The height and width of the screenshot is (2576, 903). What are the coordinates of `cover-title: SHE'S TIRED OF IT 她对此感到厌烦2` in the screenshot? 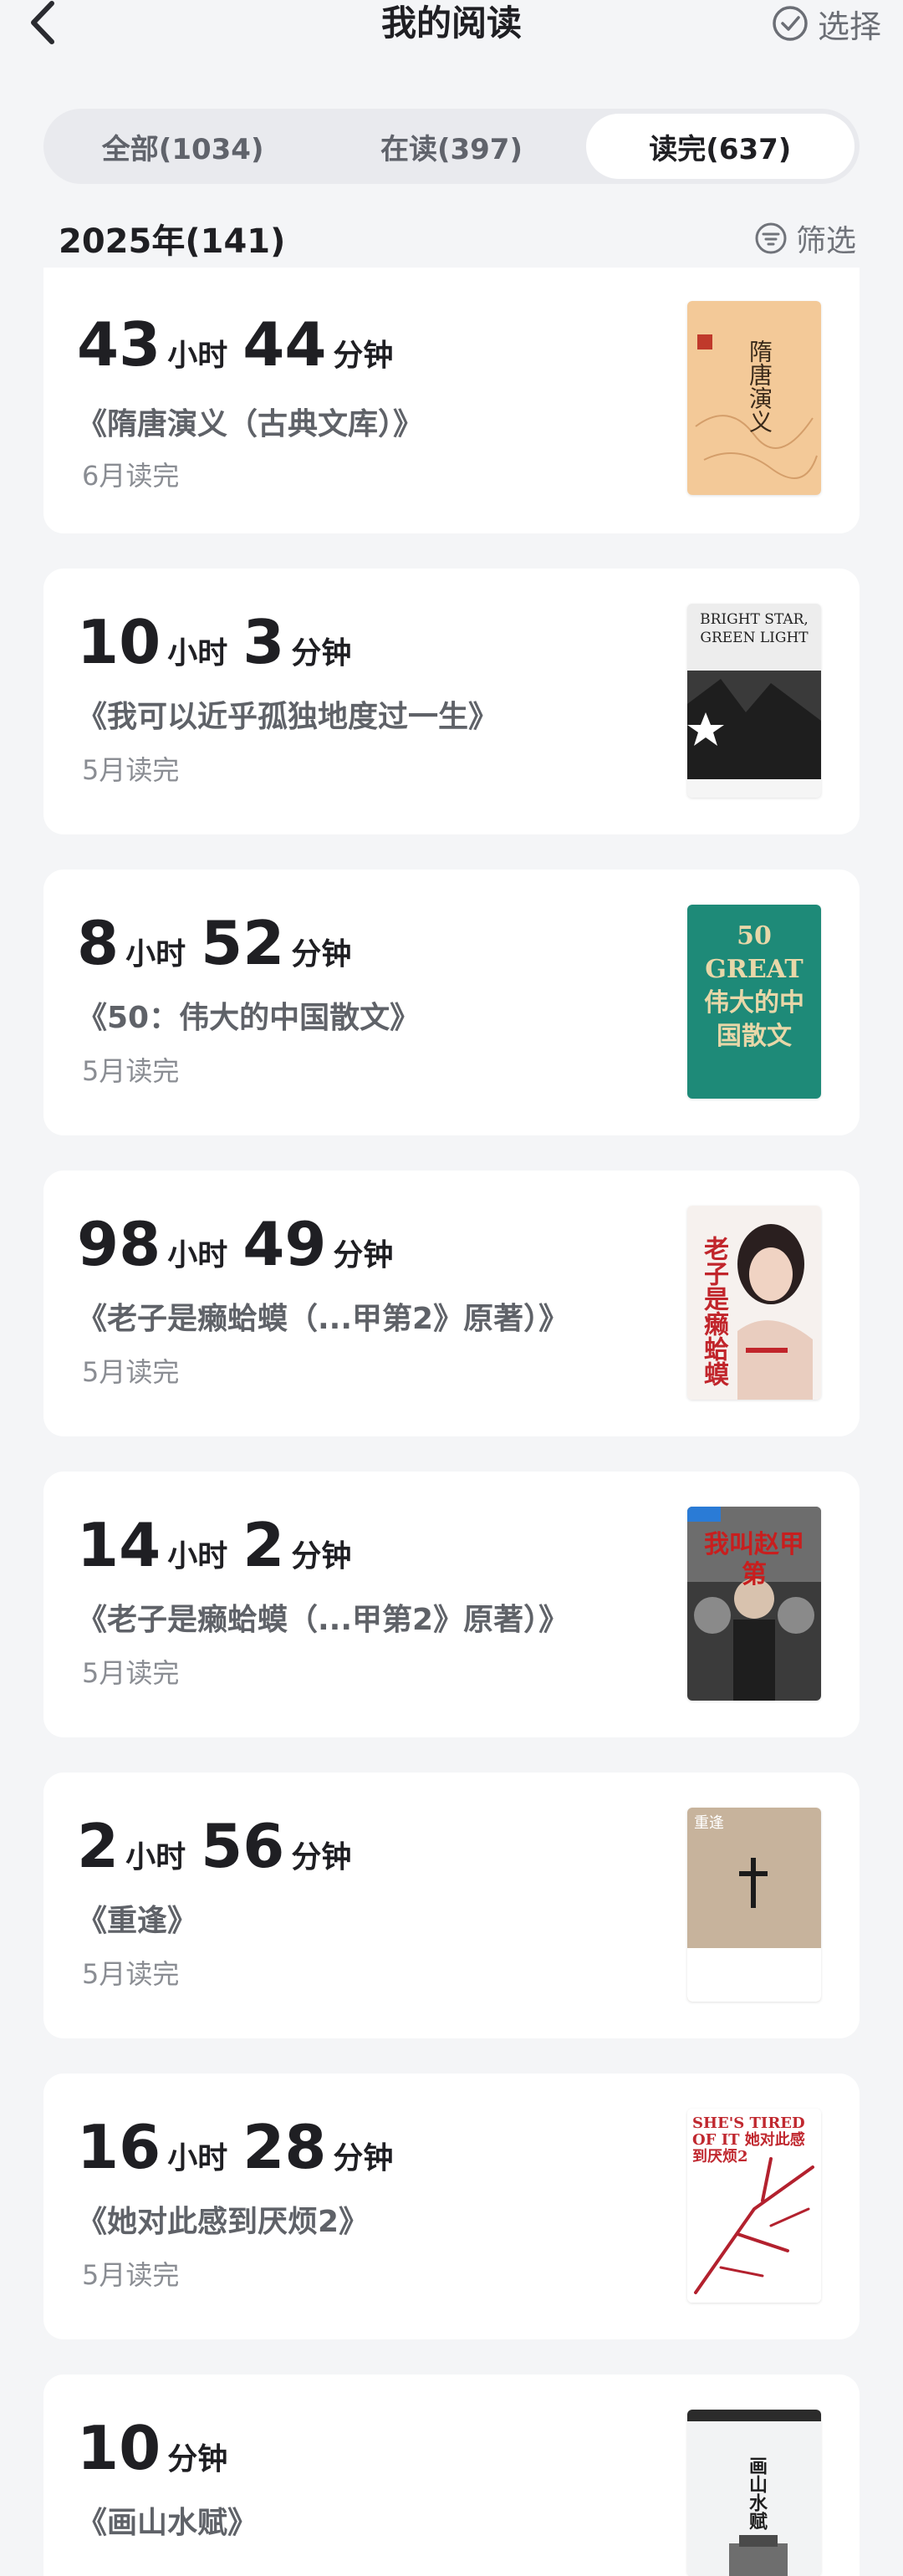 It's located at (749, 2139).